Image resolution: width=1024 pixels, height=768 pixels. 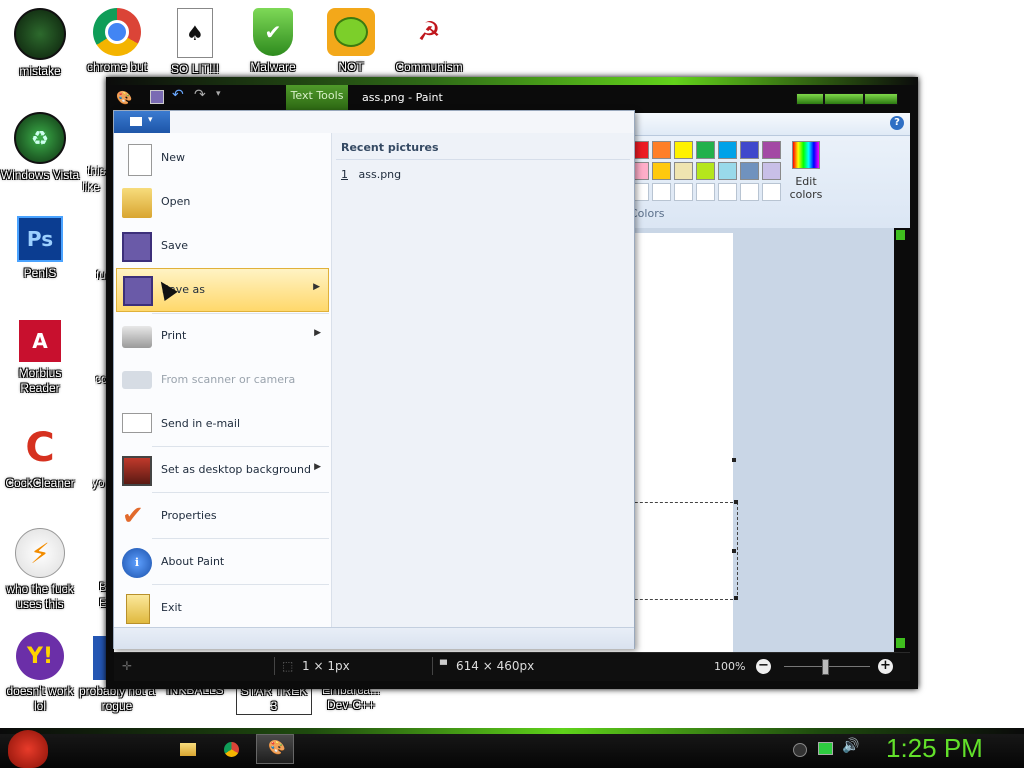 What do you see at coordinates (127, 666) in the screenshot?
I see `cursor-position-icon: ✛` at bounding box center [127, 666].